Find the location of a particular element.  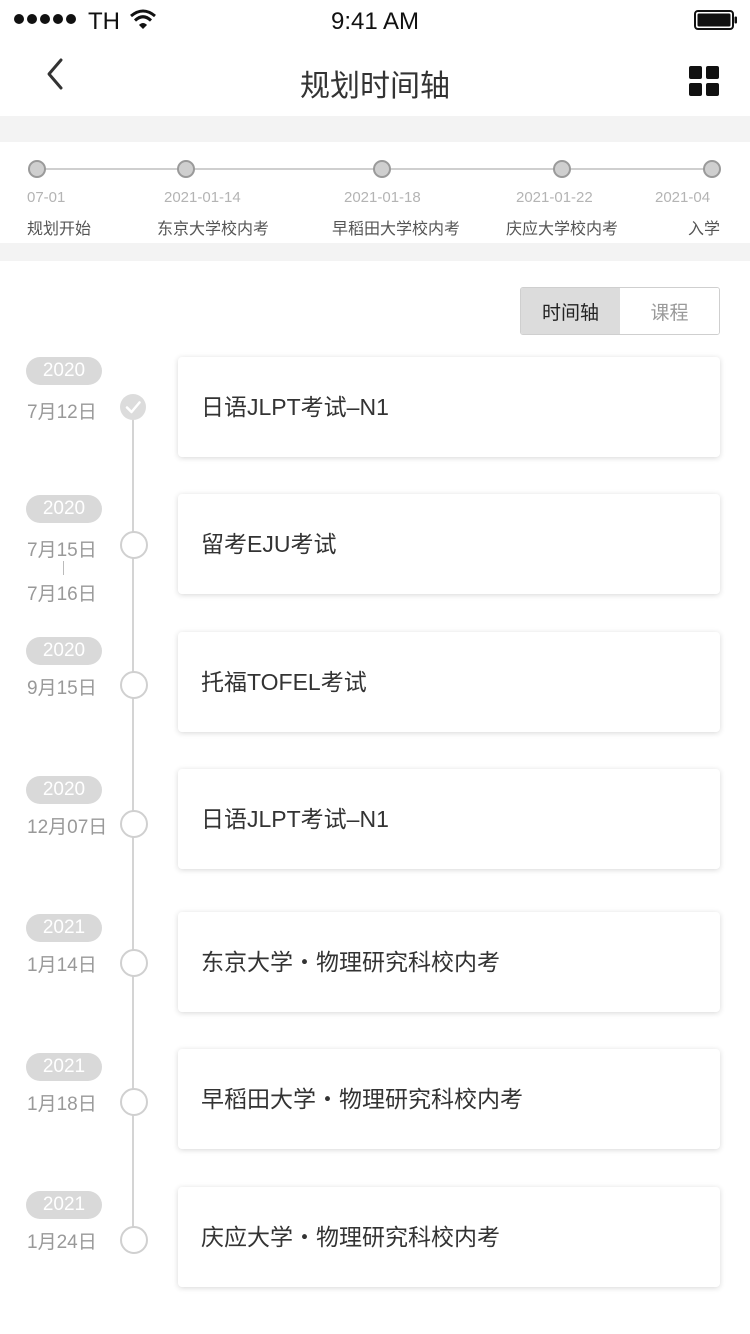

event-title: 早稻田大学・物理研究科校内考 is located at coordinates (362, 1099).